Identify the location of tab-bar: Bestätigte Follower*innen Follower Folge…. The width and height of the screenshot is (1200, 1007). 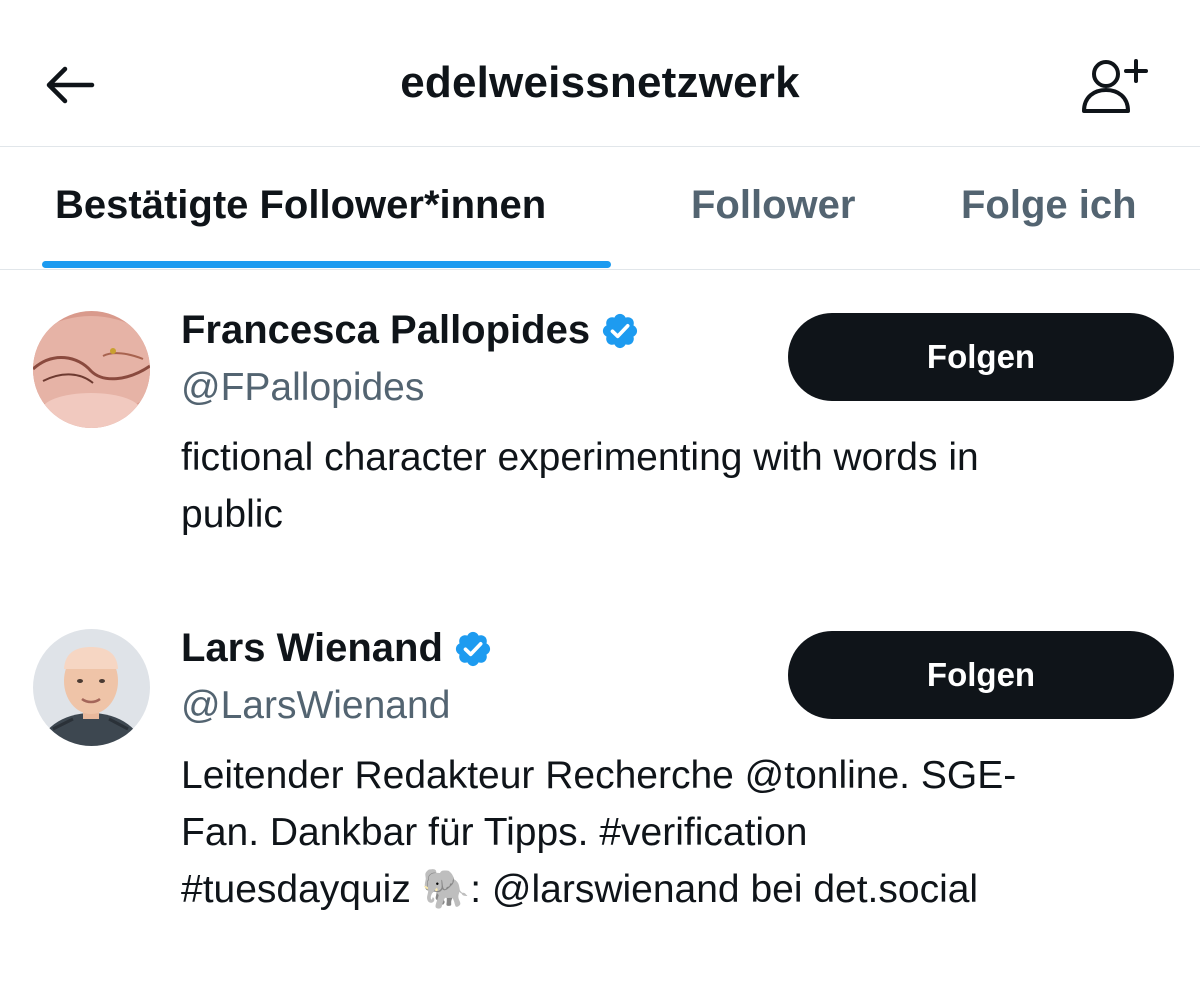
(600, 208).